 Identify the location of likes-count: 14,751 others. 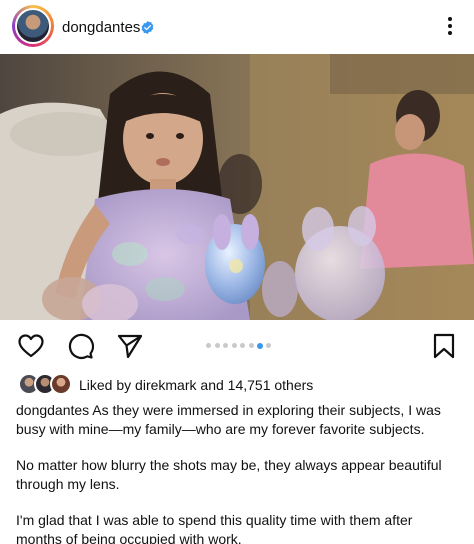
(271, 385).